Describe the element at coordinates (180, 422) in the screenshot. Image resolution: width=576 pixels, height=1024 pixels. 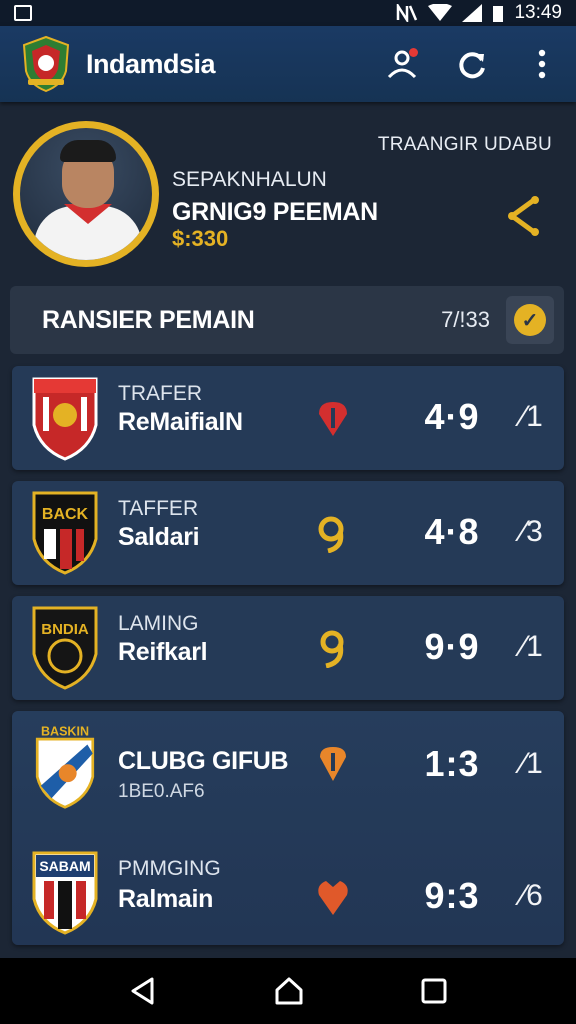
I see `card-name: ReMaifialN` at that location.